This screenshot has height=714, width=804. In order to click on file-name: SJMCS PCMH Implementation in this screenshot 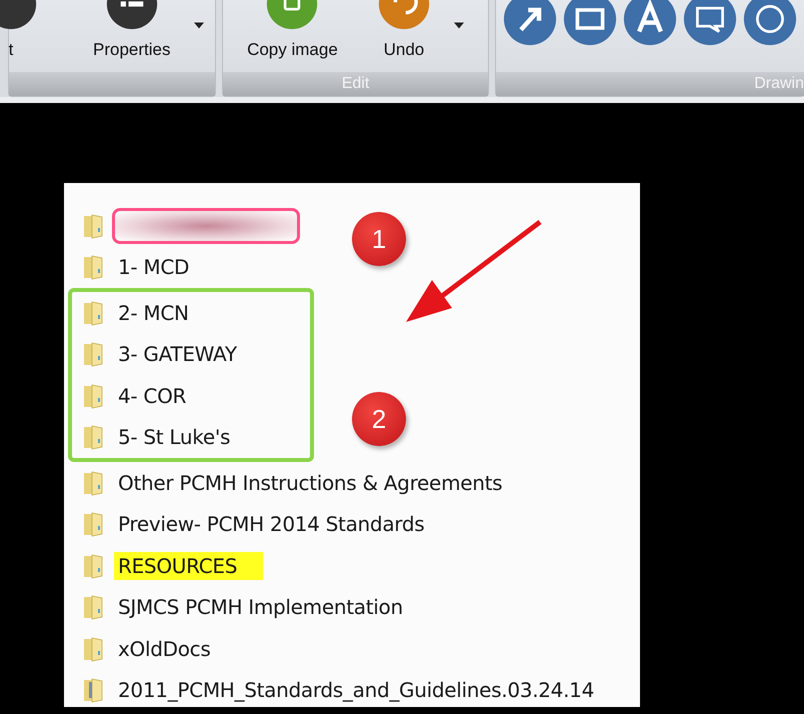, I will do `click(260, 607)`.